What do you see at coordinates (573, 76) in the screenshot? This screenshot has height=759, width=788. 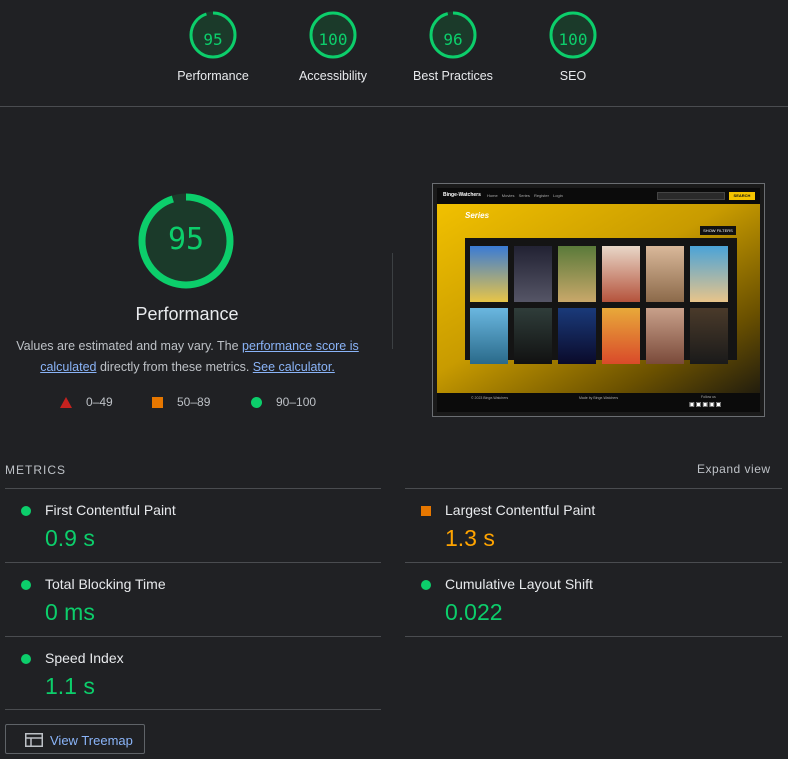 I see `gauge-label: SEO` at bounding box center [573, 76].